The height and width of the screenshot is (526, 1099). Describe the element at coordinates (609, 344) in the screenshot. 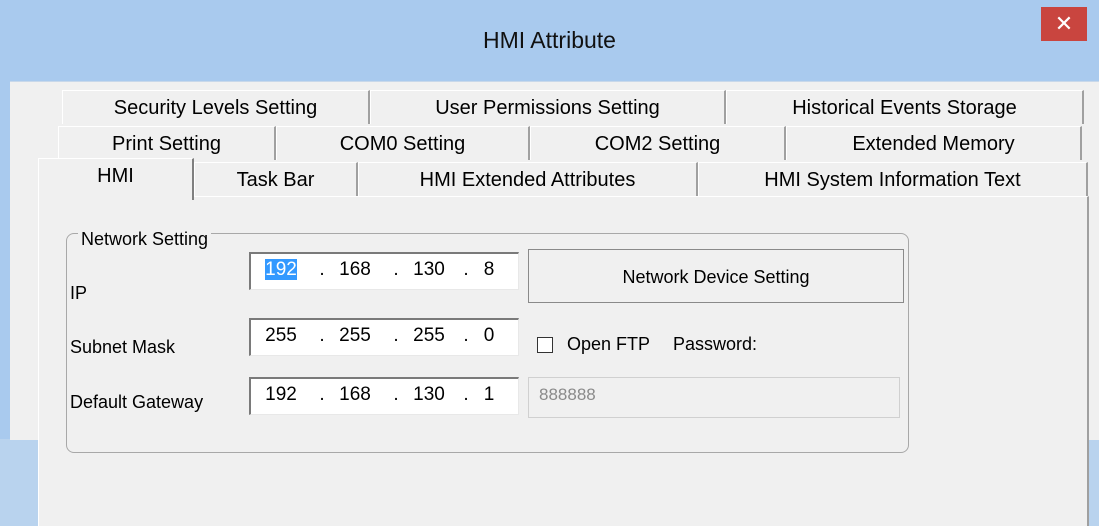

I see `open-ftp-label: Open FTP` at that location.